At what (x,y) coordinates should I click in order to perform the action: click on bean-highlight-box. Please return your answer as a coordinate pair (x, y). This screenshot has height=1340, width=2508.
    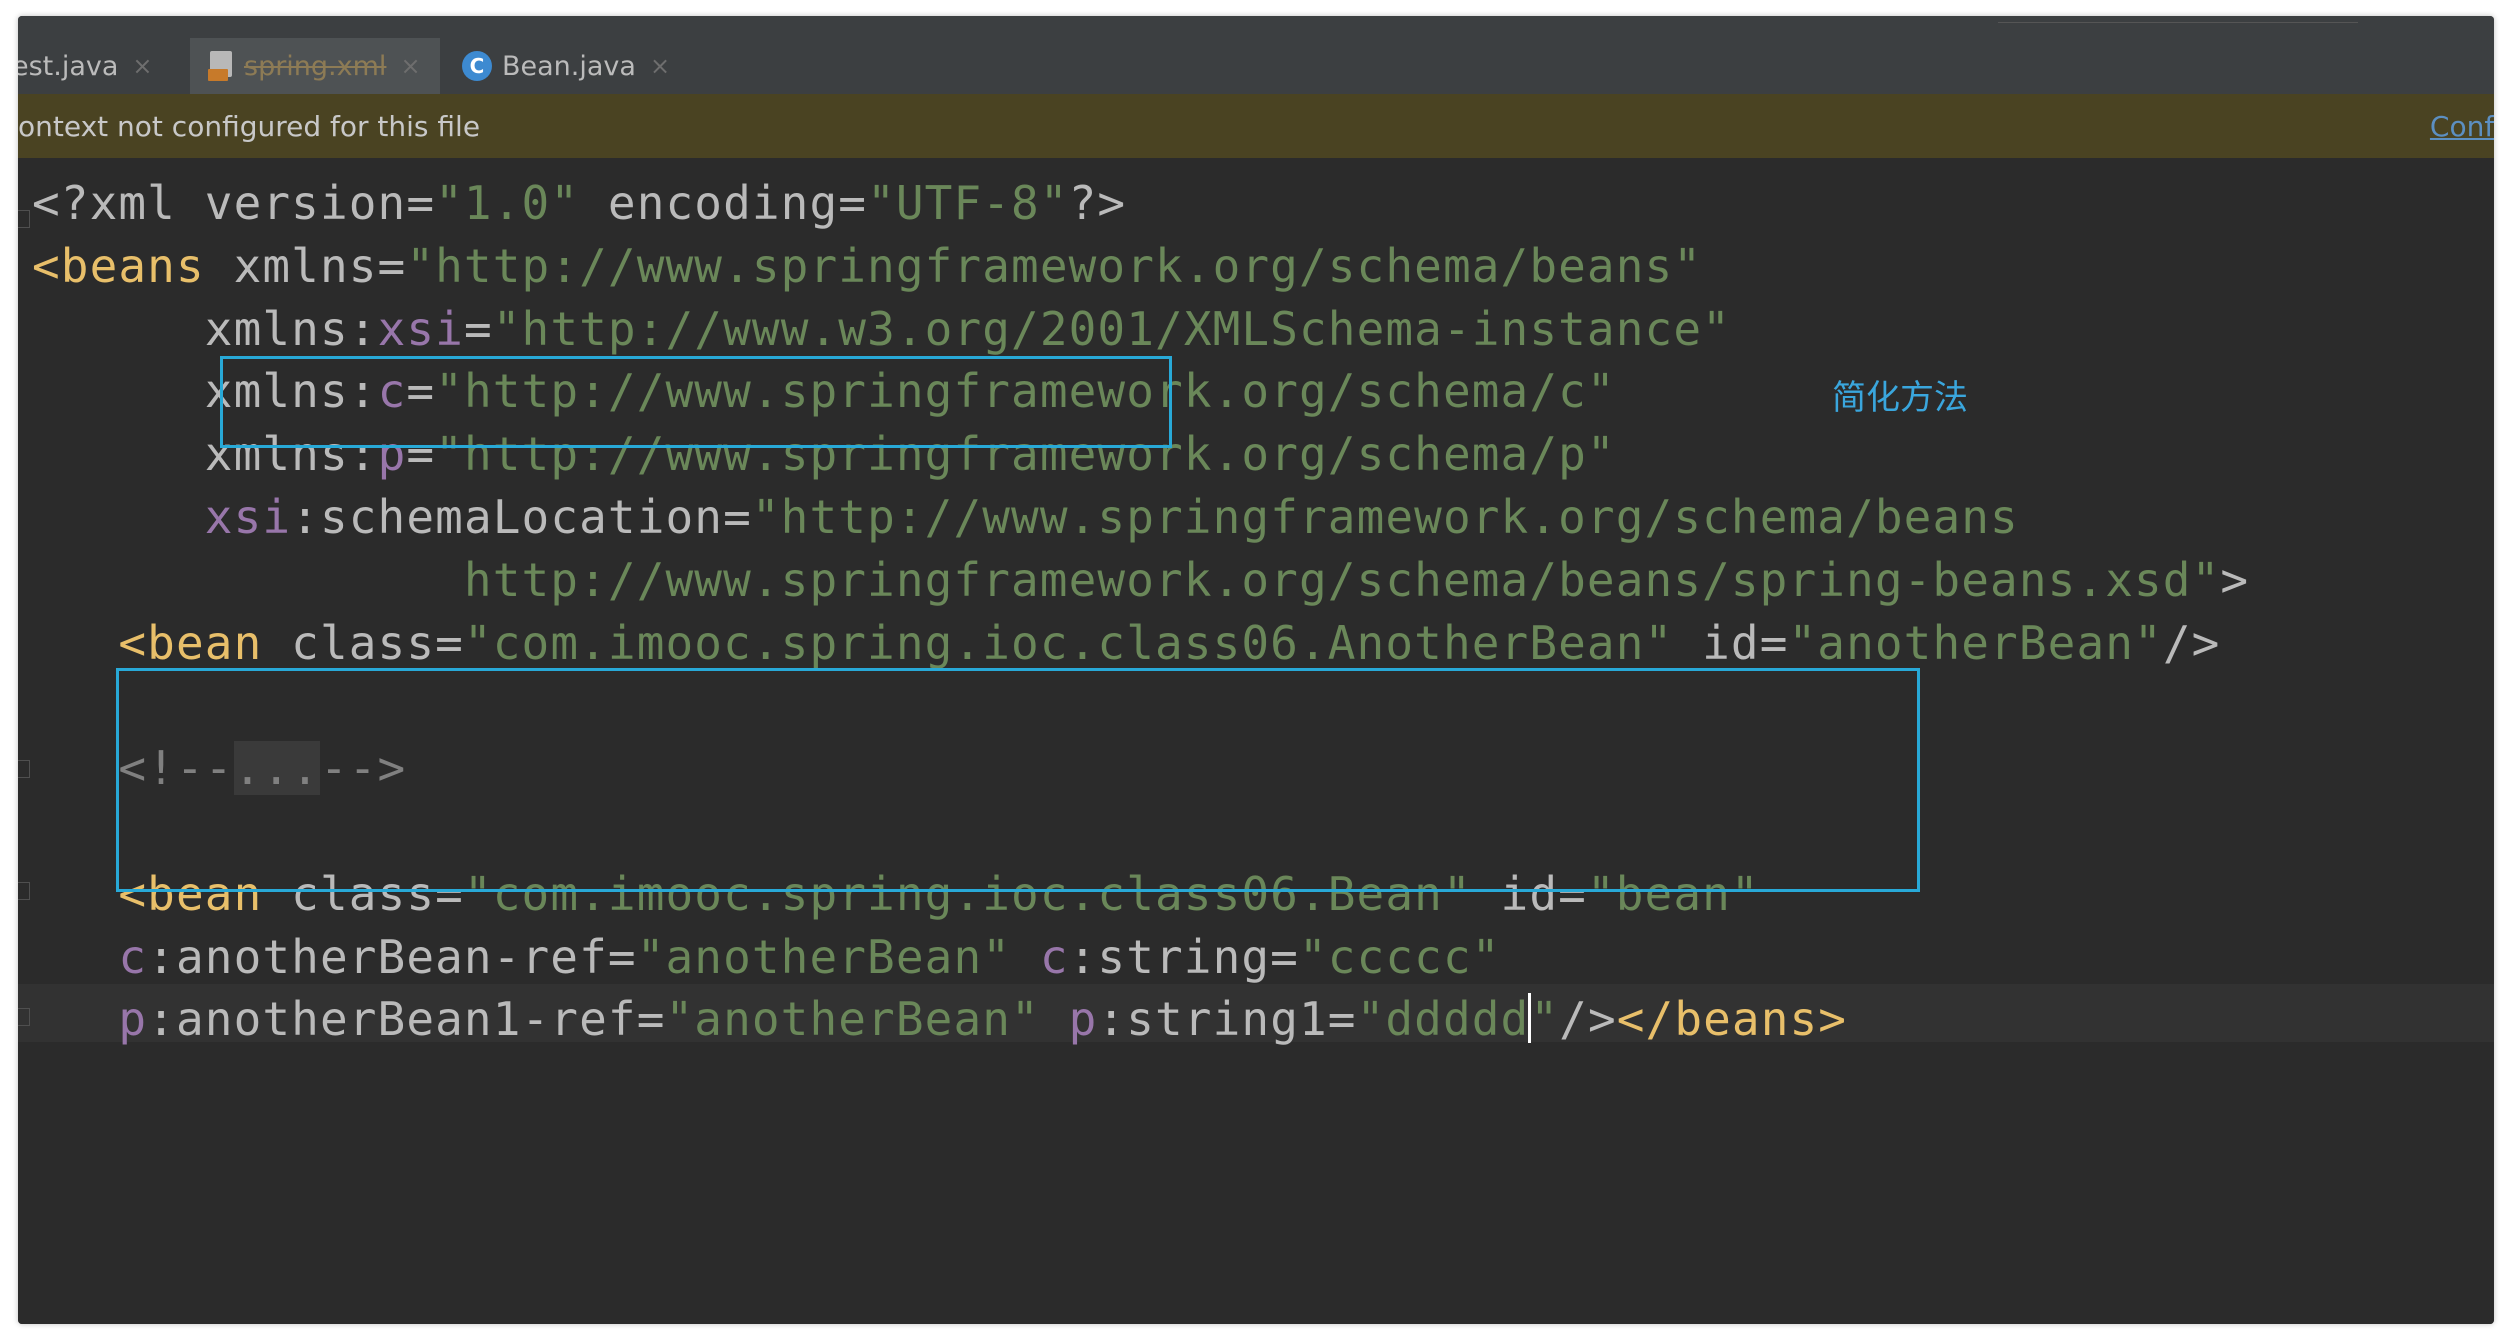
    Looking at the image, I should click on (1018, 780).